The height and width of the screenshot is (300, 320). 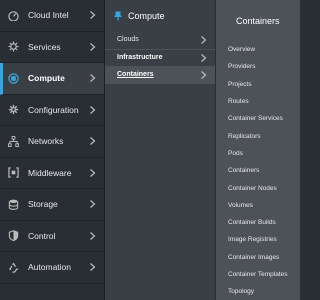 I want to click on pin-icon, so click(x=118, y=16).